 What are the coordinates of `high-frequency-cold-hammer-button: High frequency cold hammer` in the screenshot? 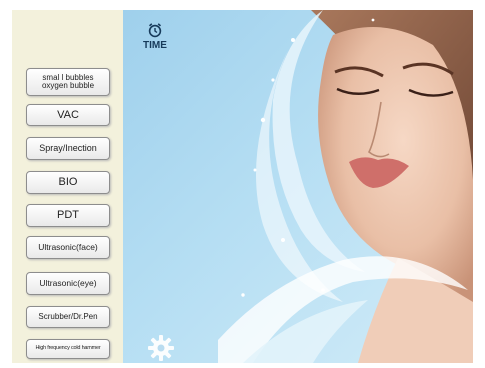 It's located at (68, 349).